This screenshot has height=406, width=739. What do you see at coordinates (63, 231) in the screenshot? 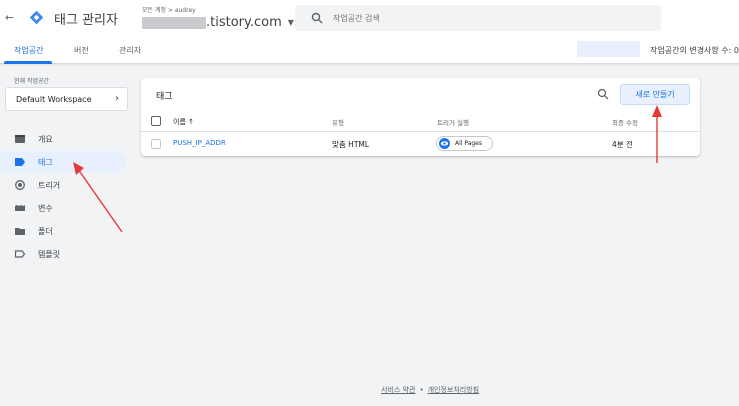
I see `sidebar-item-folders: 폴더` at bounding box center [63, 231].